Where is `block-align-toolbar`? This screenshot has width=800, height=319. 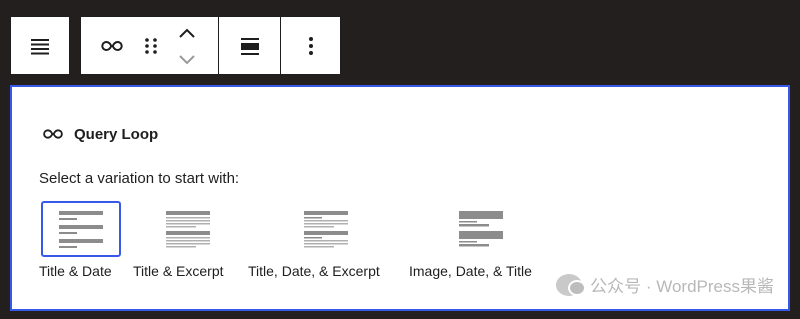 block-align-toolbar is located at coordinates (40, 45).